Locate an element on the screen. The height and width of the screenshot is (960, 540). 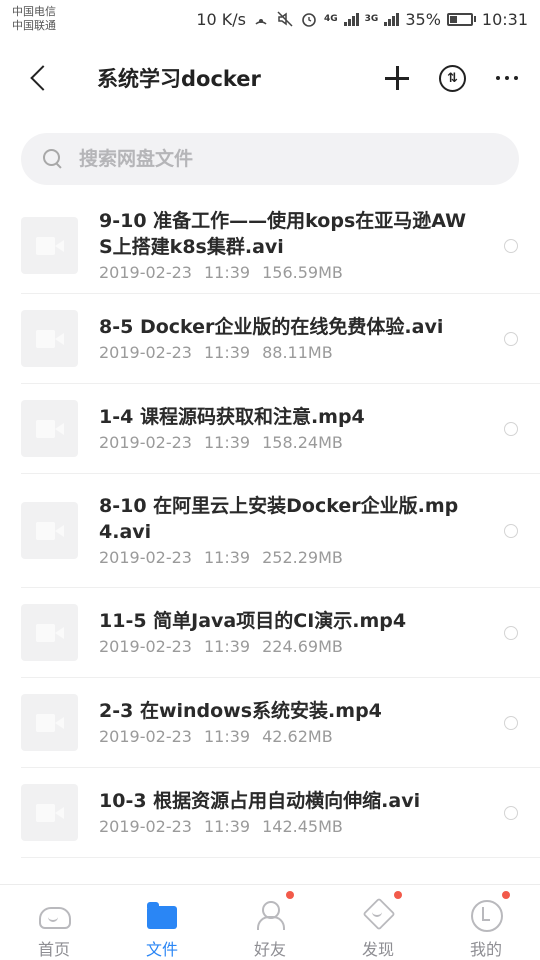
file-size: 142.45MB is located at coordinates (302, 826).